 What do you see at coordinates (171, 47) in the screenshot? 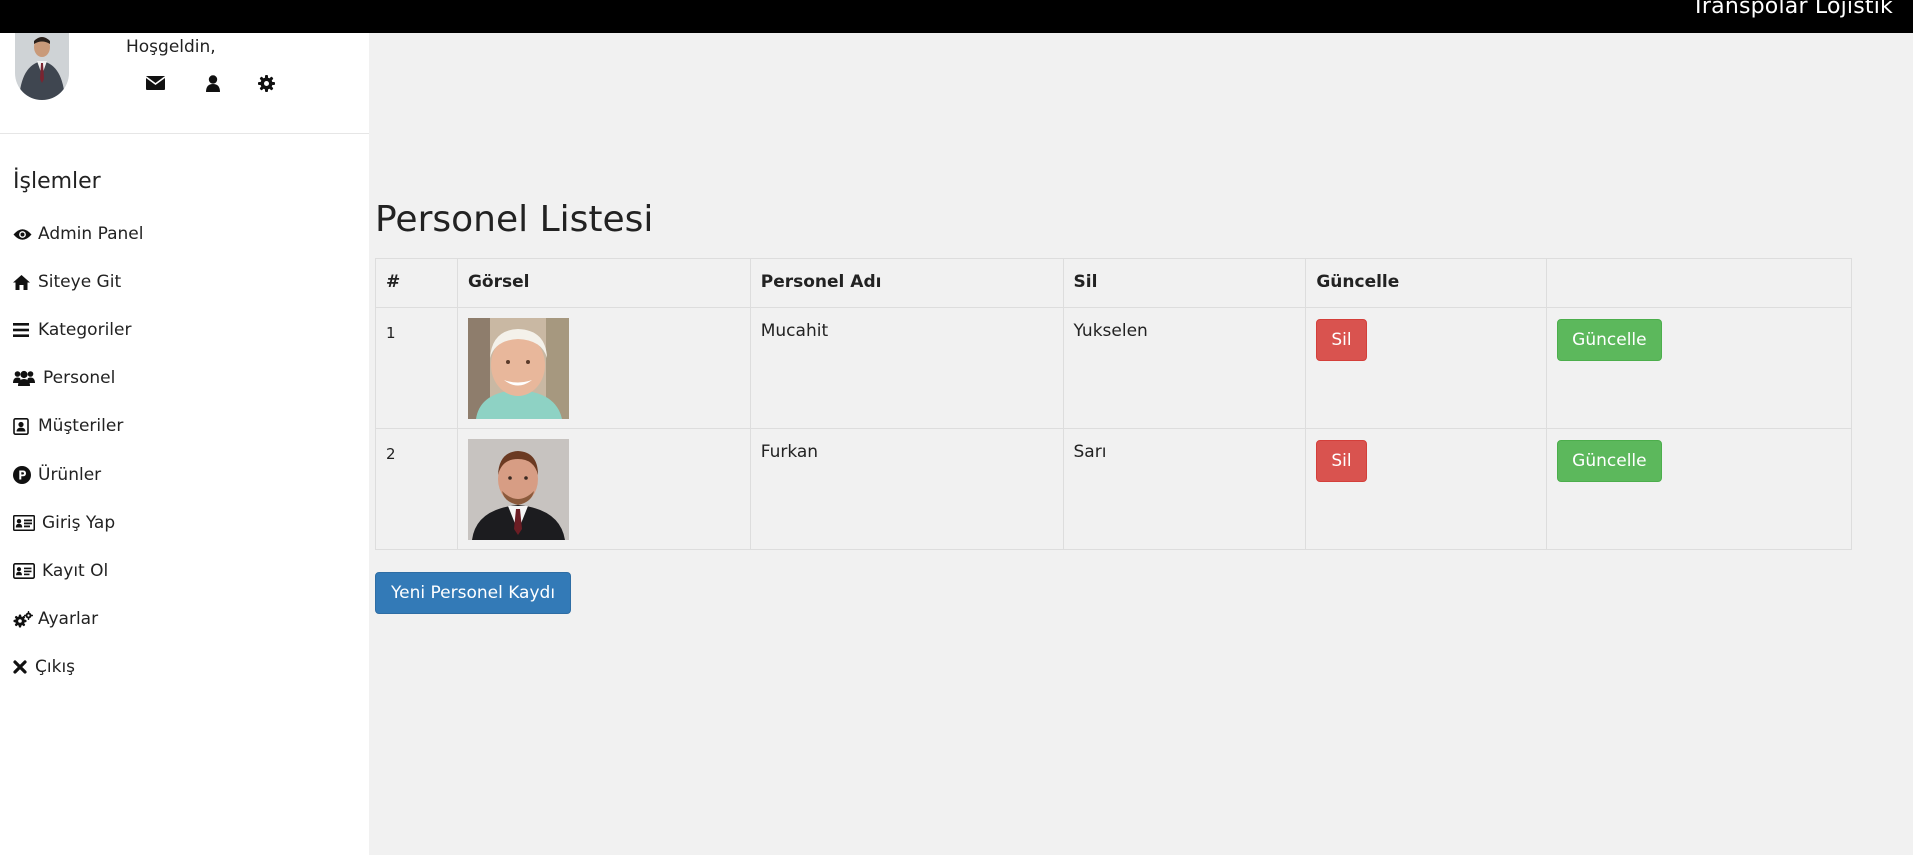
I see `welcome-text: Hoşgeldin,` at bounding box center [171, 47].